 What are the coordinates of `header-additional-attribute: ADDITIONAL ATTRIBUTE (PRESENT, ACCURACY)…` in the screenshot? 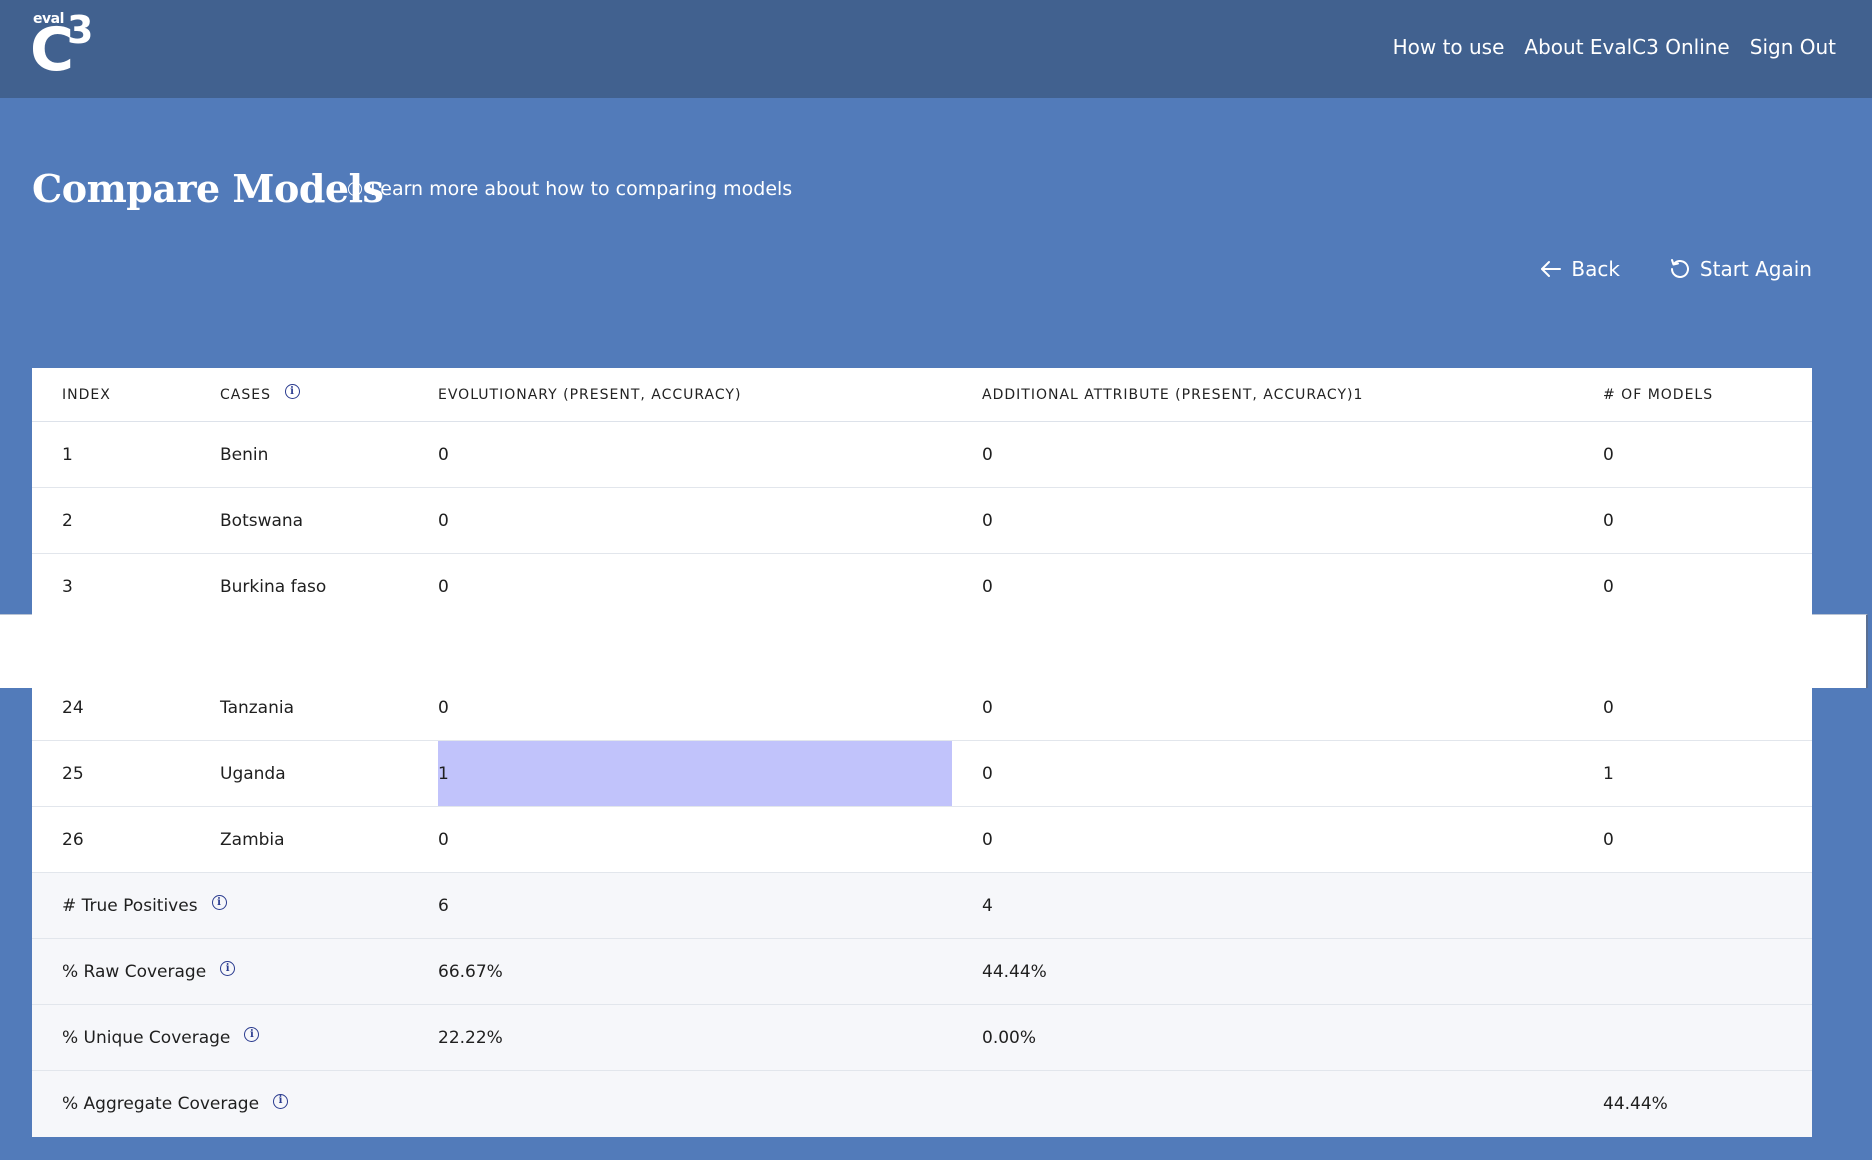 It's located at (1173, 394).